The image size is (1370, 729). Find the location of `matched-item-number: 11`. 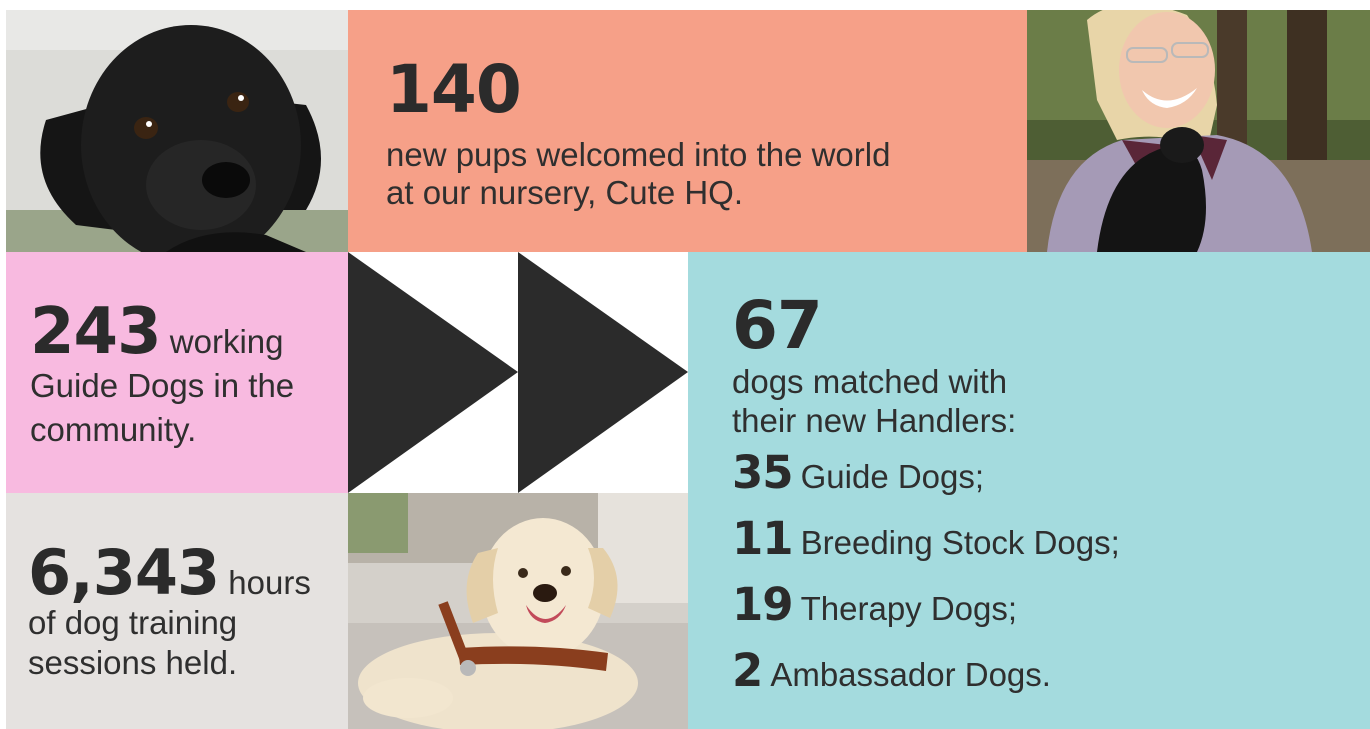

matched-item-number: 11 is located at coordinates (763, 538).